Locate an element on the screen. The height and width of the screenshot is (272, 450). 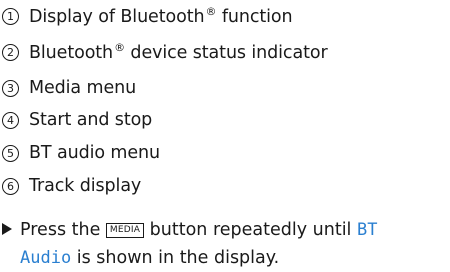
legend-label-1: Display of Bluetooth® function is located at coordinates (161, 16).